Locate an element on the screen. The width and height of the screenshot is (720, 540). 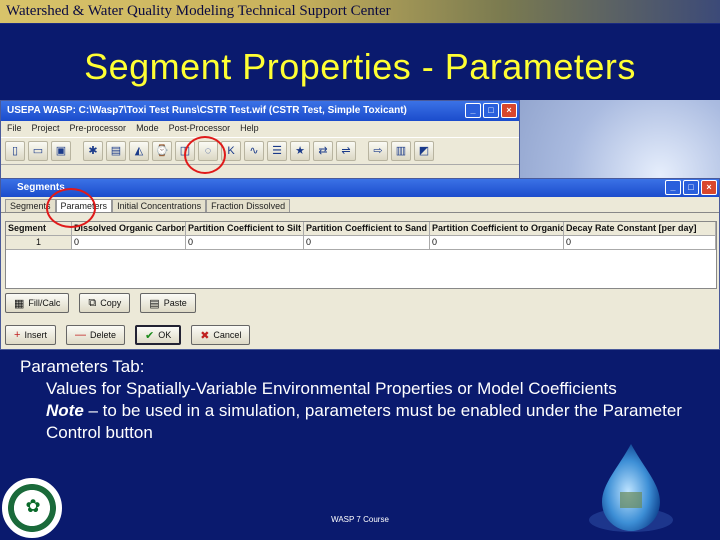
constants-icon: K is located at coordinates (231, 151).